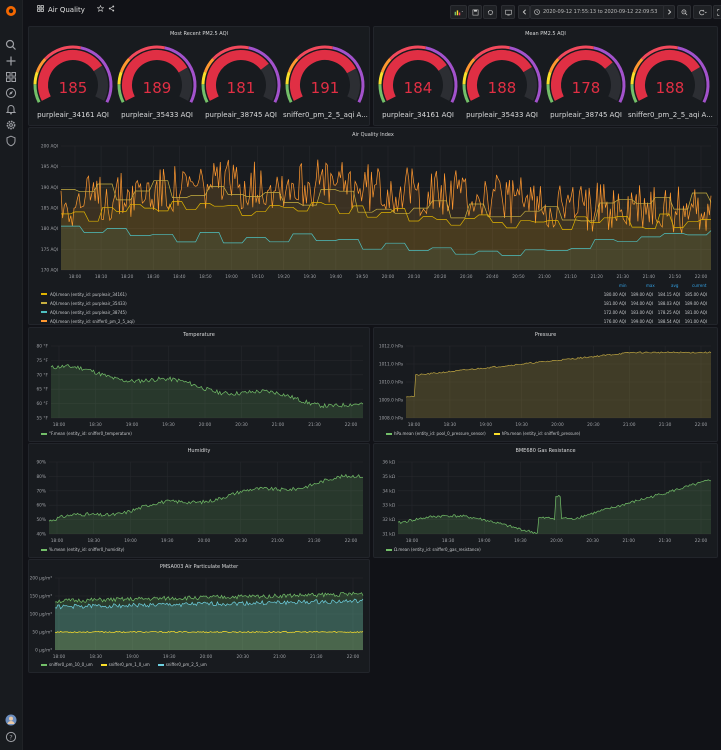  Describe the element at coordinates (241, 115) in the screenshot. I see `gauge-label: purpleair_38745 AQI` at that location.